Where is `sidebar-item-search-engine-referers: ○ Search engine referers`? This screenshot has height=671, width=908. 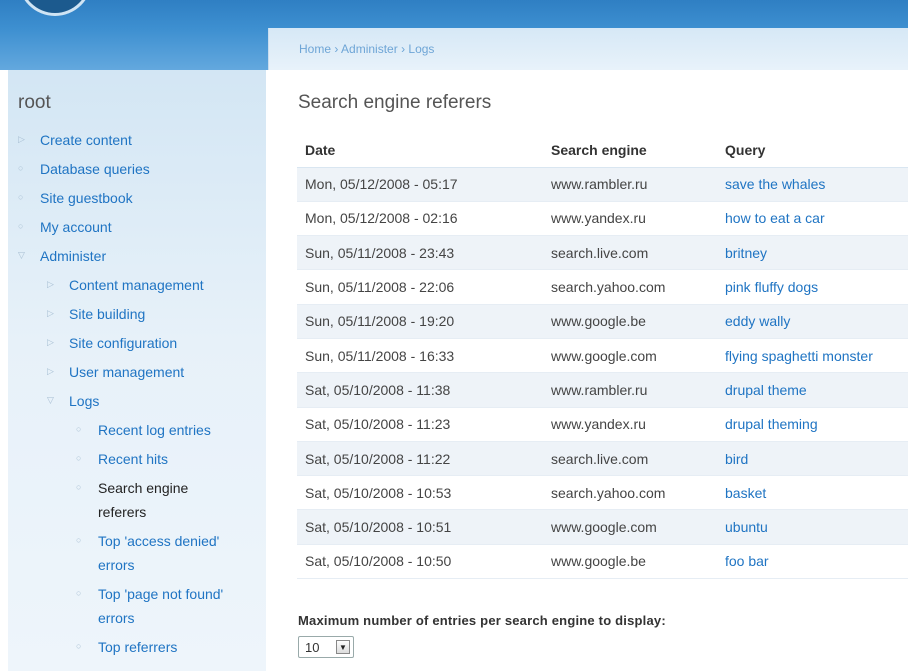 sidebar-item-search-engine-referers: ○ Search engine referers is located at coordinates (124, 500).